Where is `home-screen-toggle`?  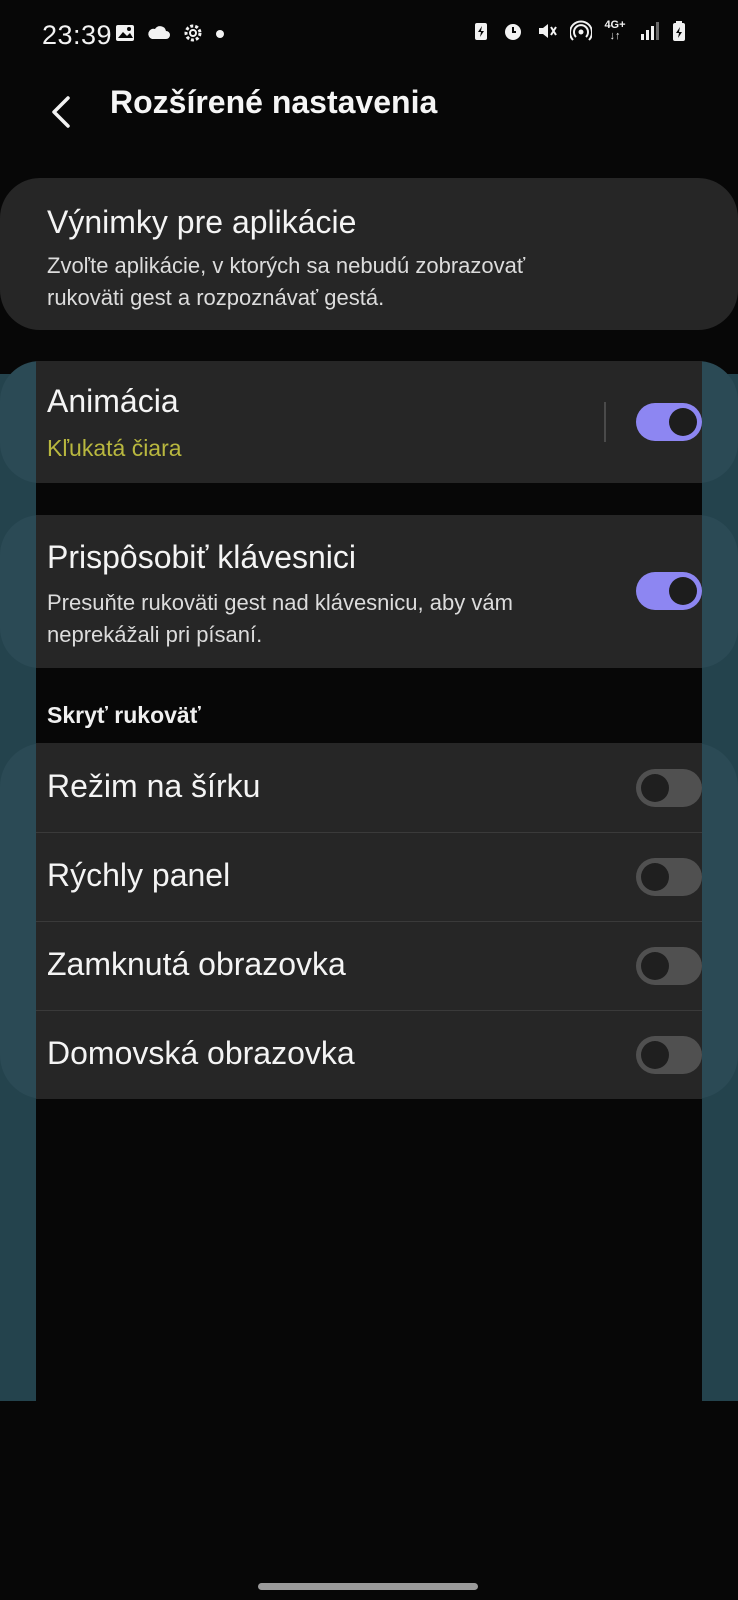 home-screen-toggle is located at coordinates (669, 1055).